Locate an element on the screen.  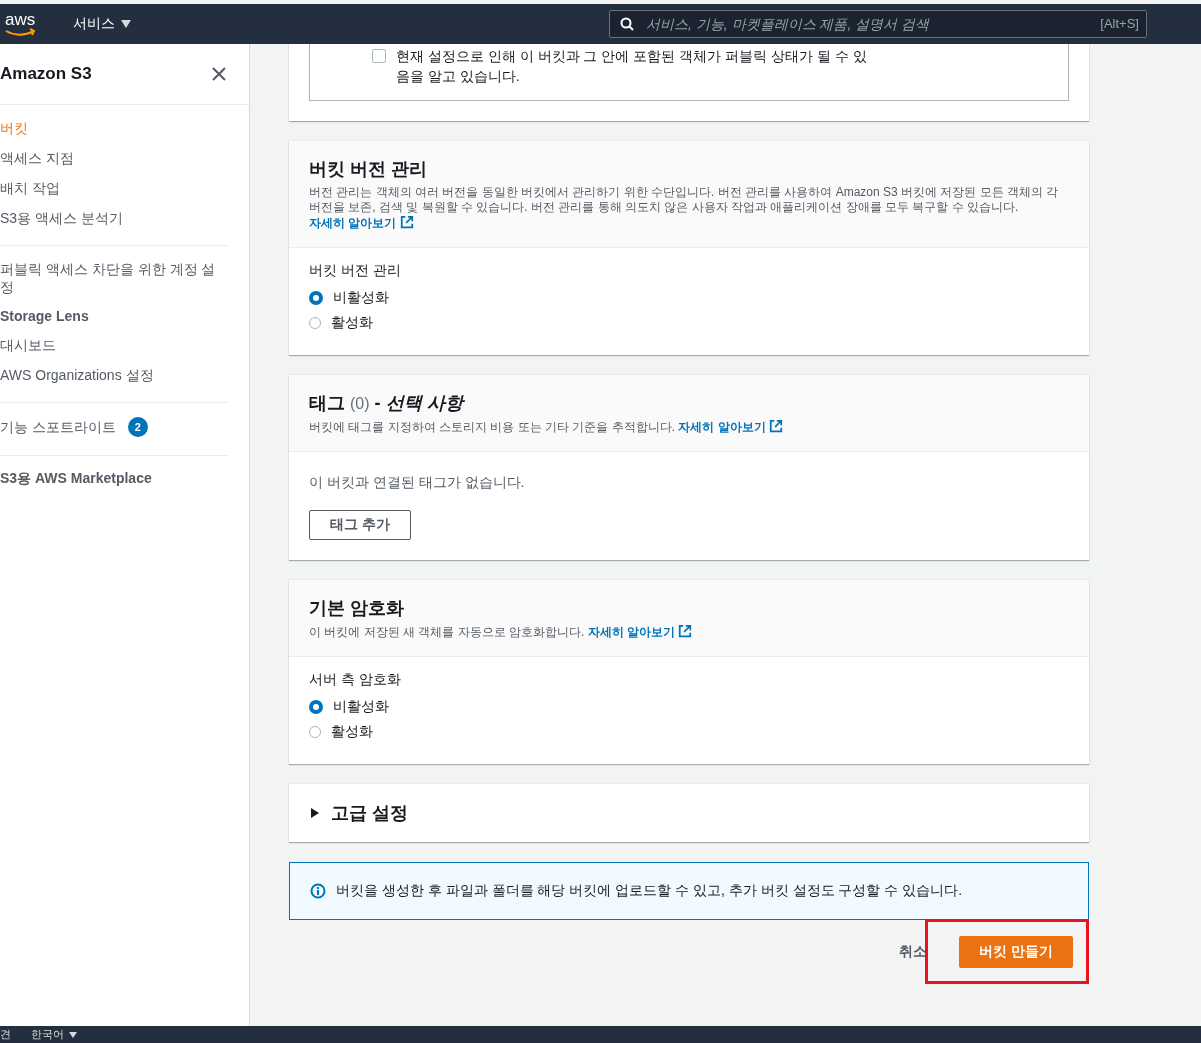
sidebar-link: 액세스 지점 is located at coordinates (37, 158).